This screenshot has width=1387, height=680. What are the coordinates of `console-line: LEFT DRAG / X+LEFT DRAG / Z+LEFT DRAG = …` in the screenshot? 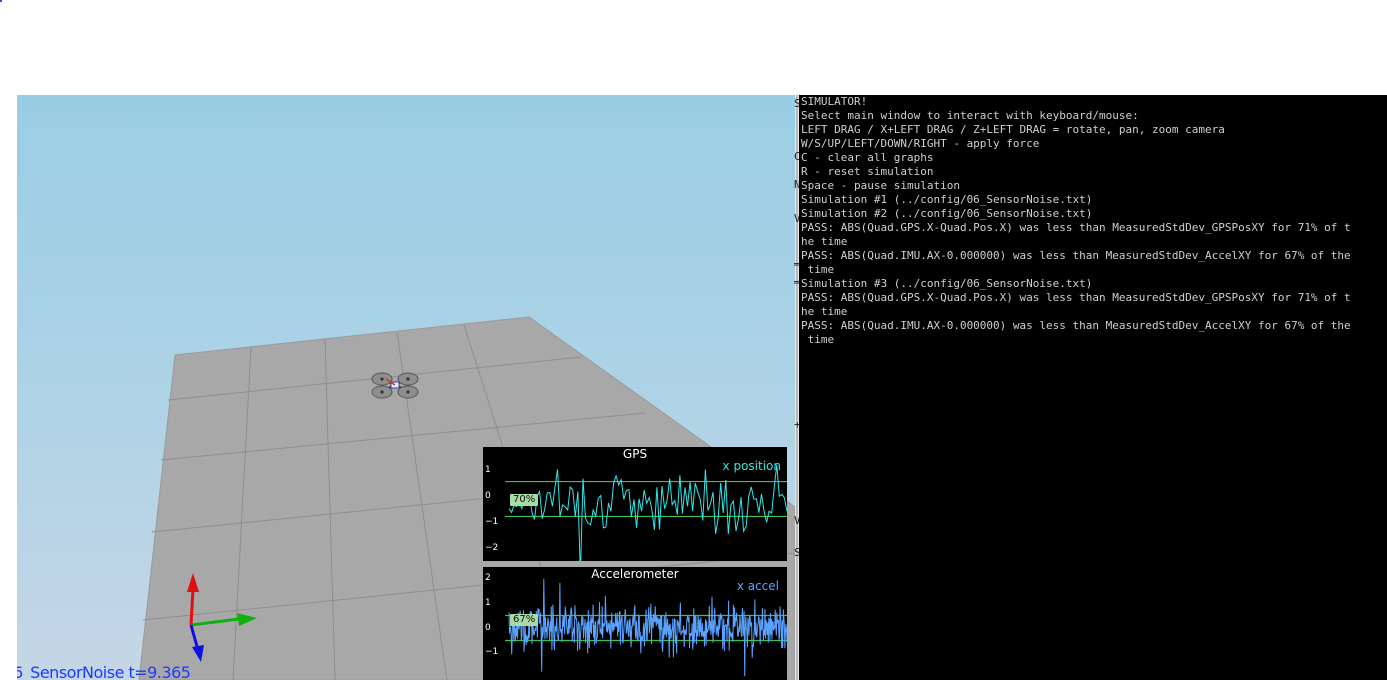 It's located at (1013, 129).